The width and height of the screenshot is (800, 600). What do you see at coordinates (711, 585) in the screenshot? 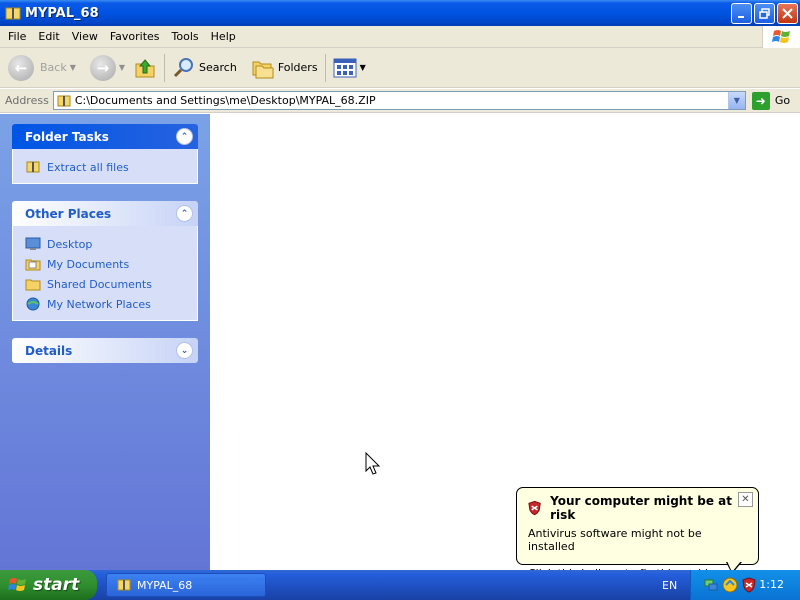
I see `network-tray-icon` at bounding box center [711, 585].